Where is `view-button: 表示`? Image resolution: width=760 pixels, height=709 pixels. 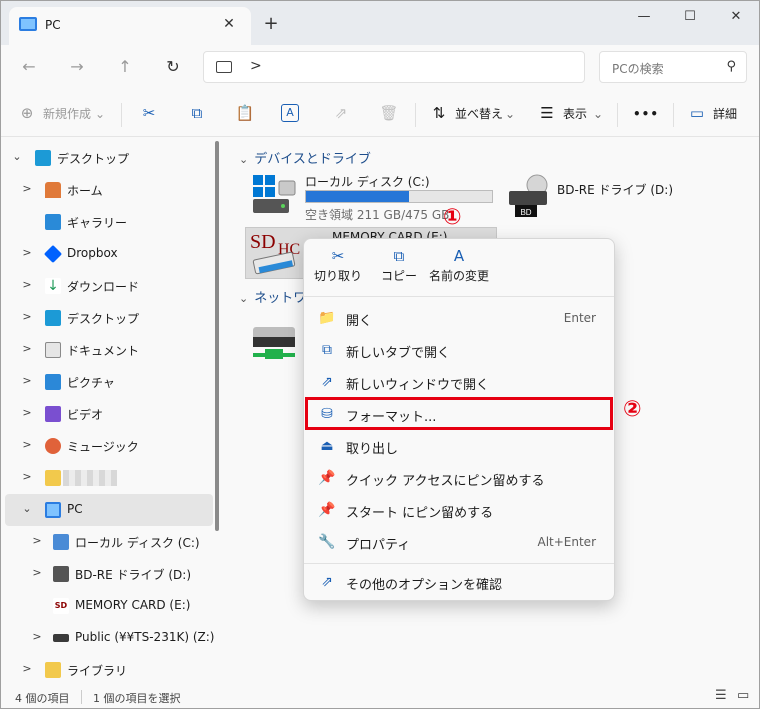 view-button: 表示 is located at coordinates (575, 114).